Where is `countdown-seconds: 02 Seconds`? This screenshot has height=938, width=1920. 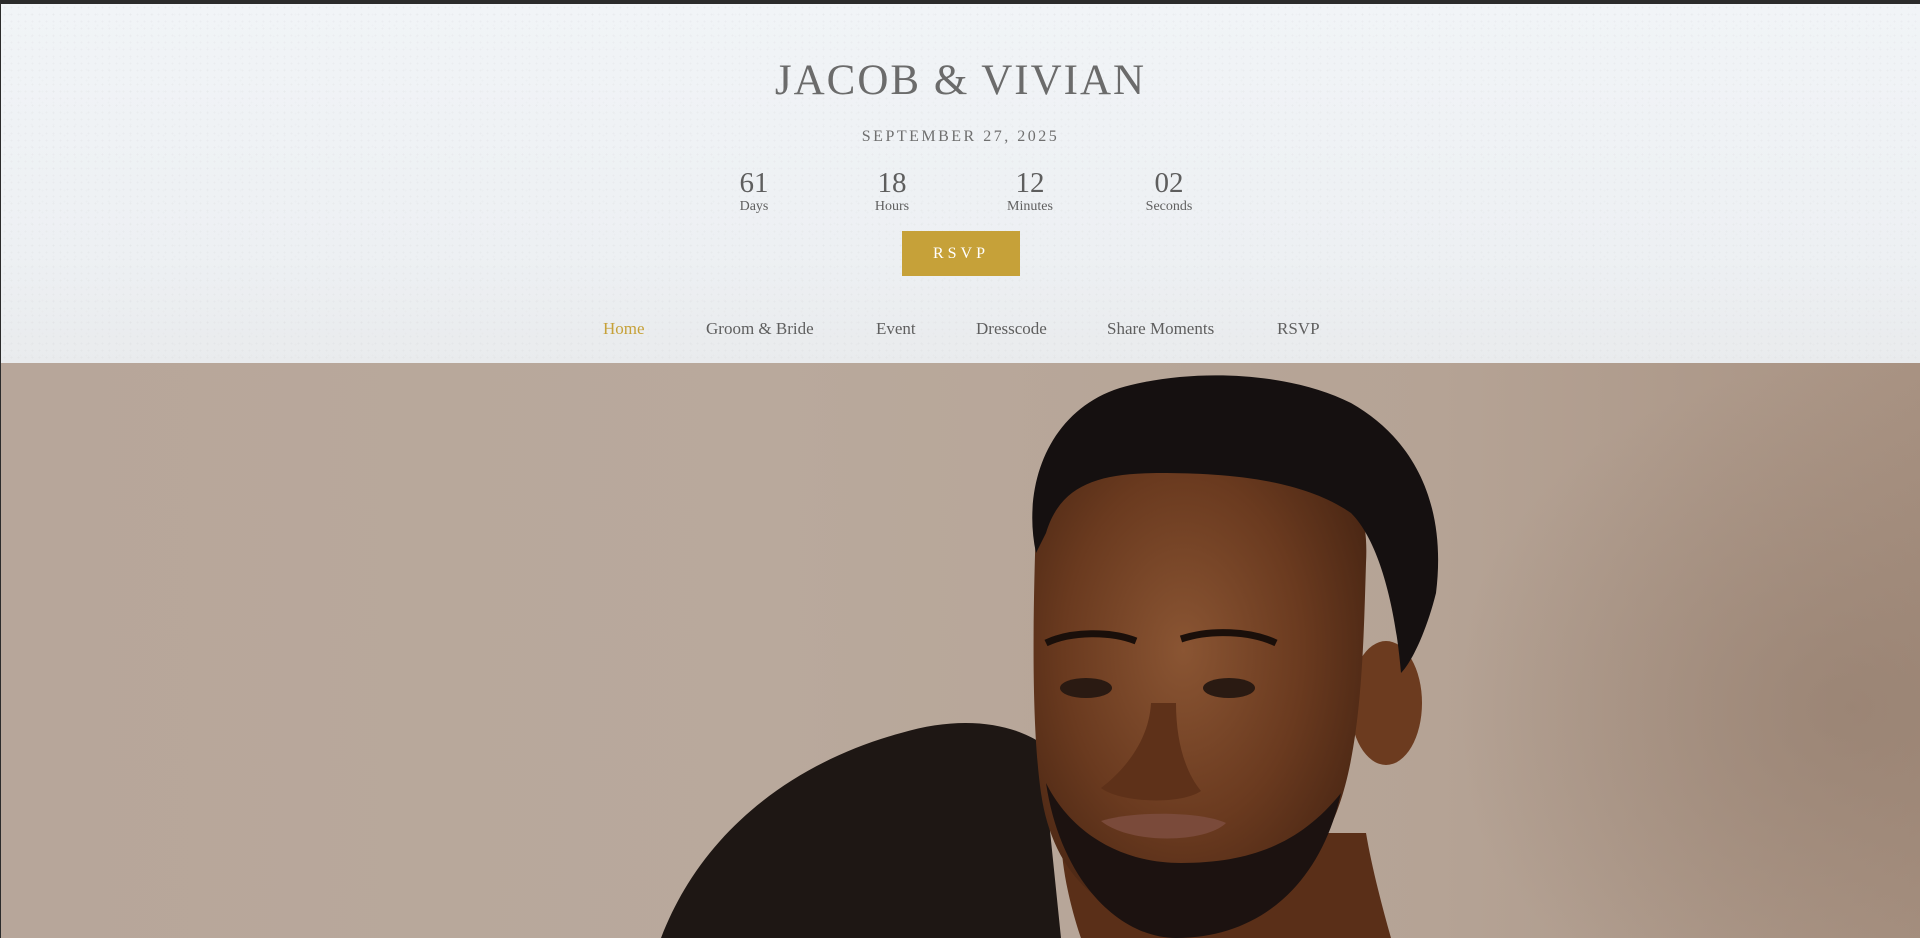
countdown-seconds: 02 Seconds is located at coordinates (1169, 191).